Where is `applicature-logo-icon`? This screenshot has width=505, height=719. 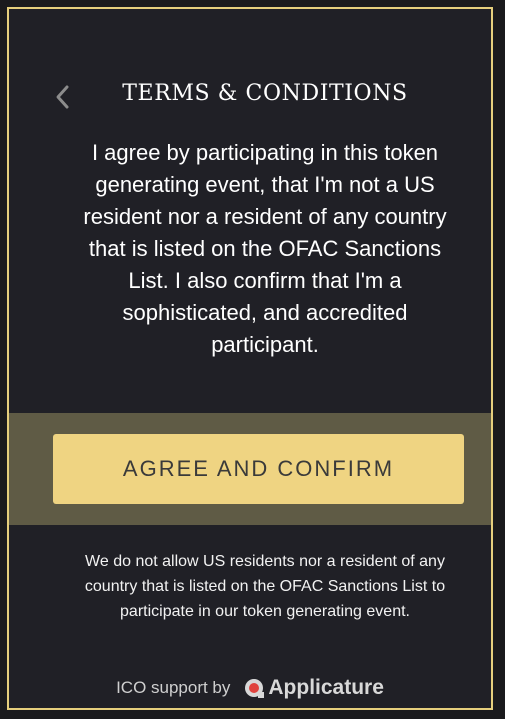 applicature-logo-icon is located at coordinates (255, 688).